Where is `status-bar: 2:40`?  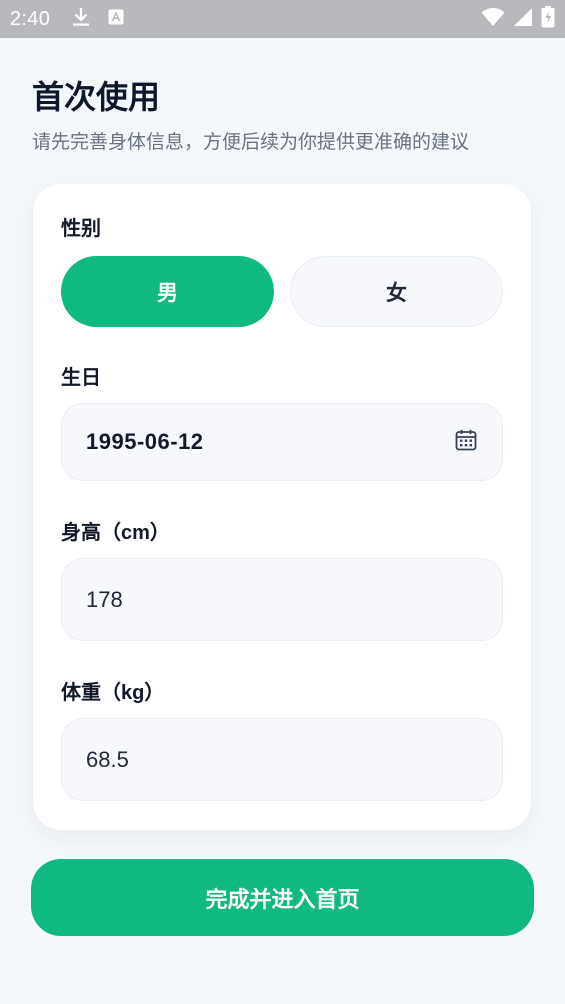 status-bar: 2:40 is located at coordinates (282, 19).